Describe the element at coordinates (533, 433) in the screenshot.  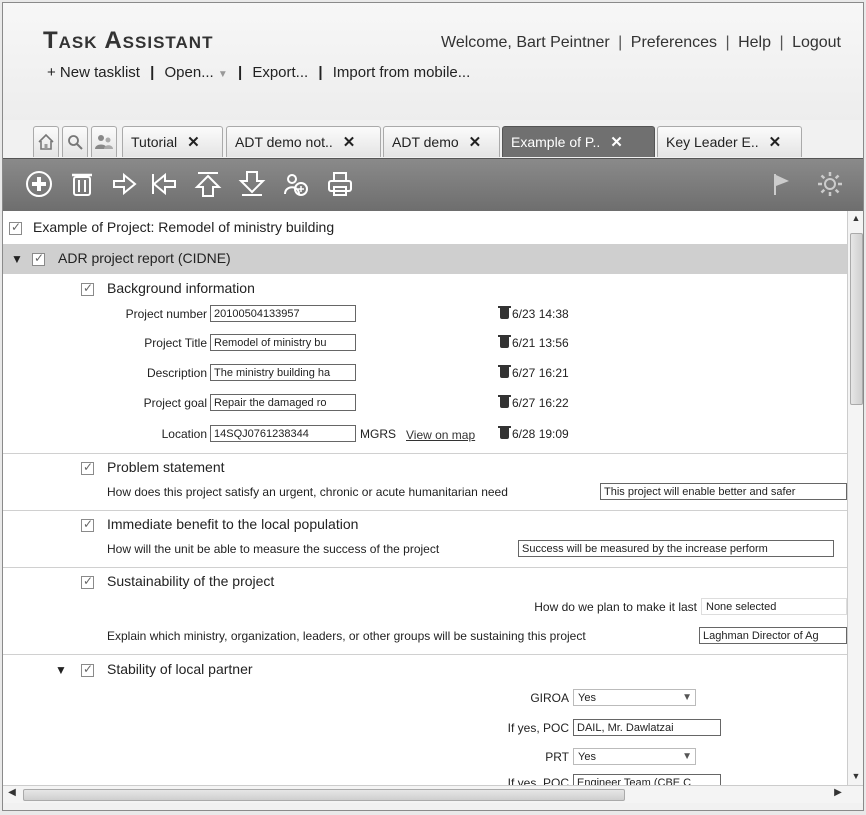
I see `timestamp: 6/28 19:09` at that location.